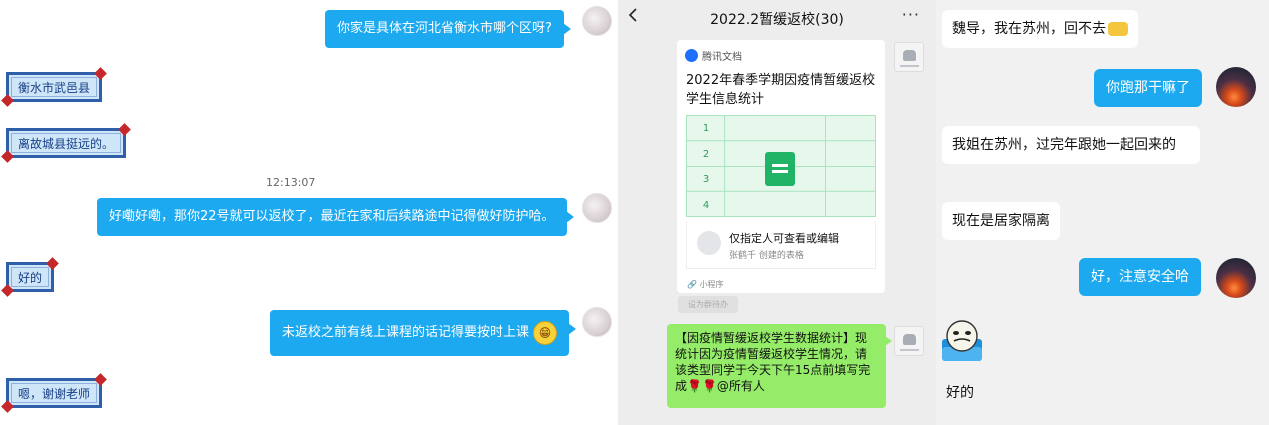 This screenshot has height=425, width=1269. What do you see at coordinates (706, 154) in the screenshot?
I see `row-number: 2` at bounding box center [706, 154].